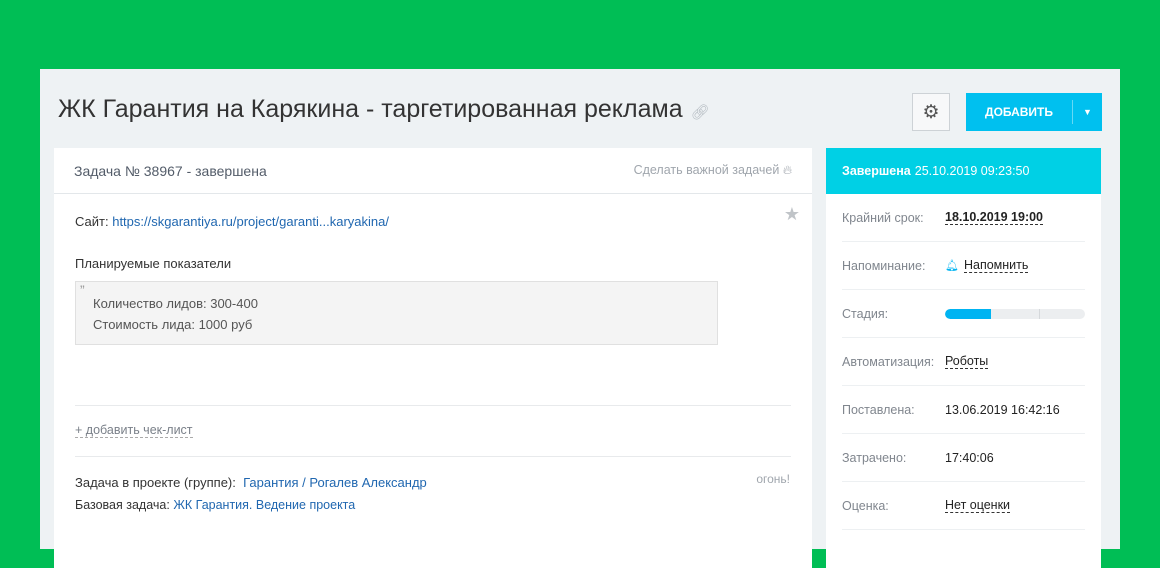  What do you see at coordinates (82, 290) in the screenshot?
I see `quote-icon: ”` at bounding box center [82, 290].